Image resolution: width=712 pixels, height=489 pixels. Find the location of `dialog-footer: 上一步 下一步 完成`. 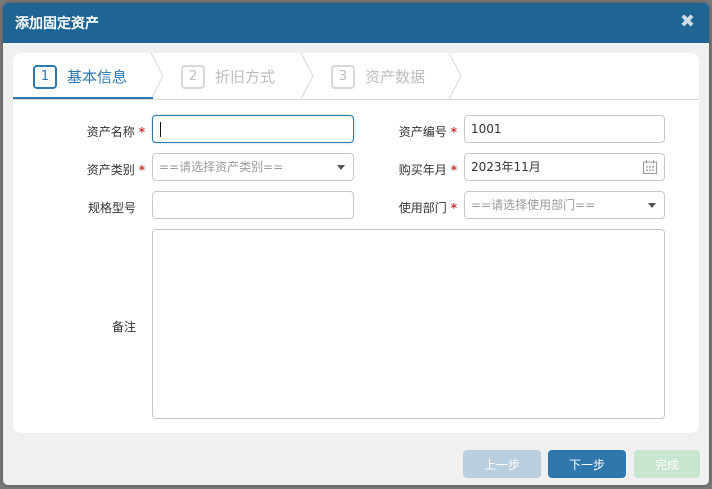

dialog-footer: 上一步 下一步 完成 is located at coordinates (356, 464).